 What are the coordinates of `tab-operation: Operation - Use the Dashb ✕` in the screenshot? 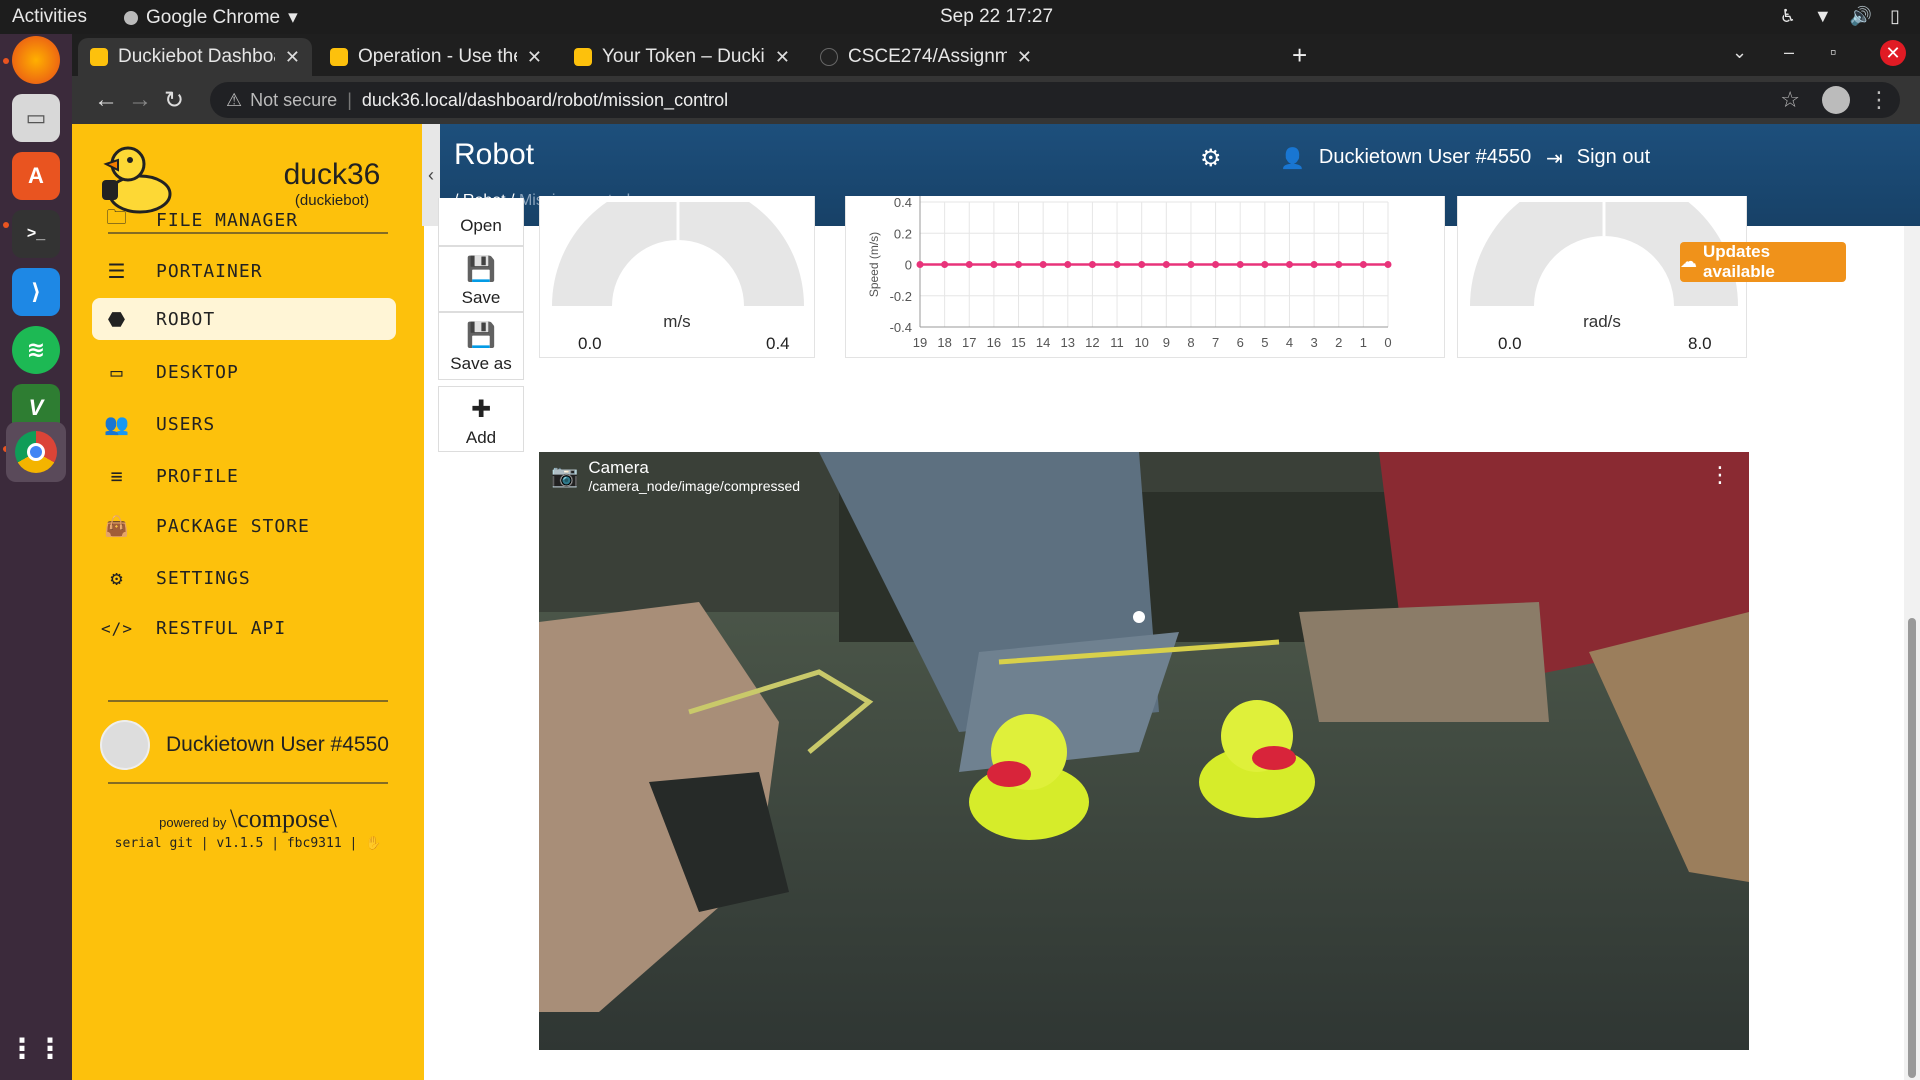 It's located at (436, 57).